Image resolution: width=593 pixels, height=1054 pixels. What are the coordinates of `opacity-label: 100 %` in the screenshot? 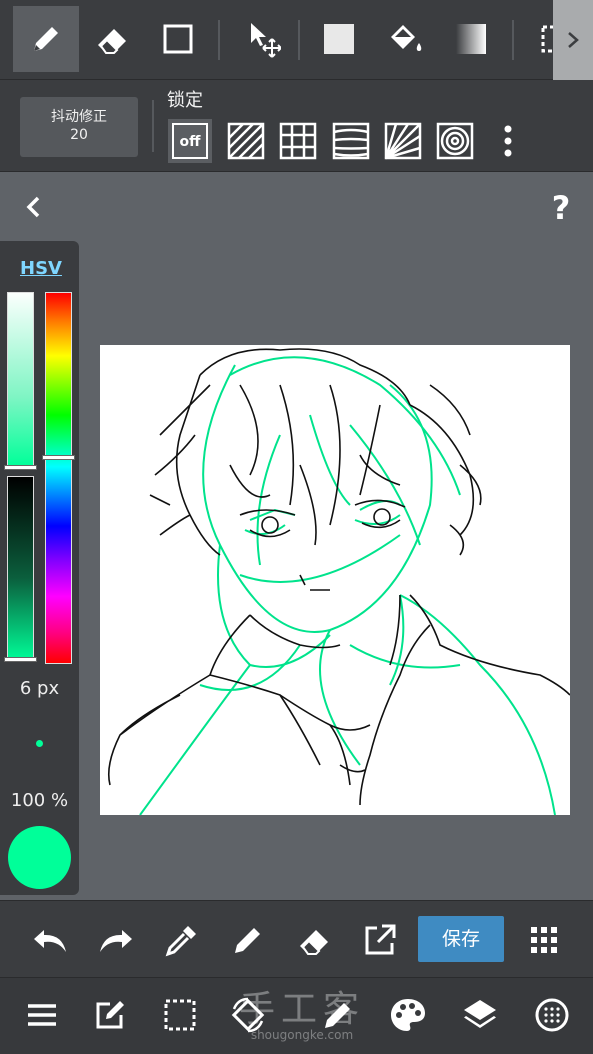 It's located at (39, 800).